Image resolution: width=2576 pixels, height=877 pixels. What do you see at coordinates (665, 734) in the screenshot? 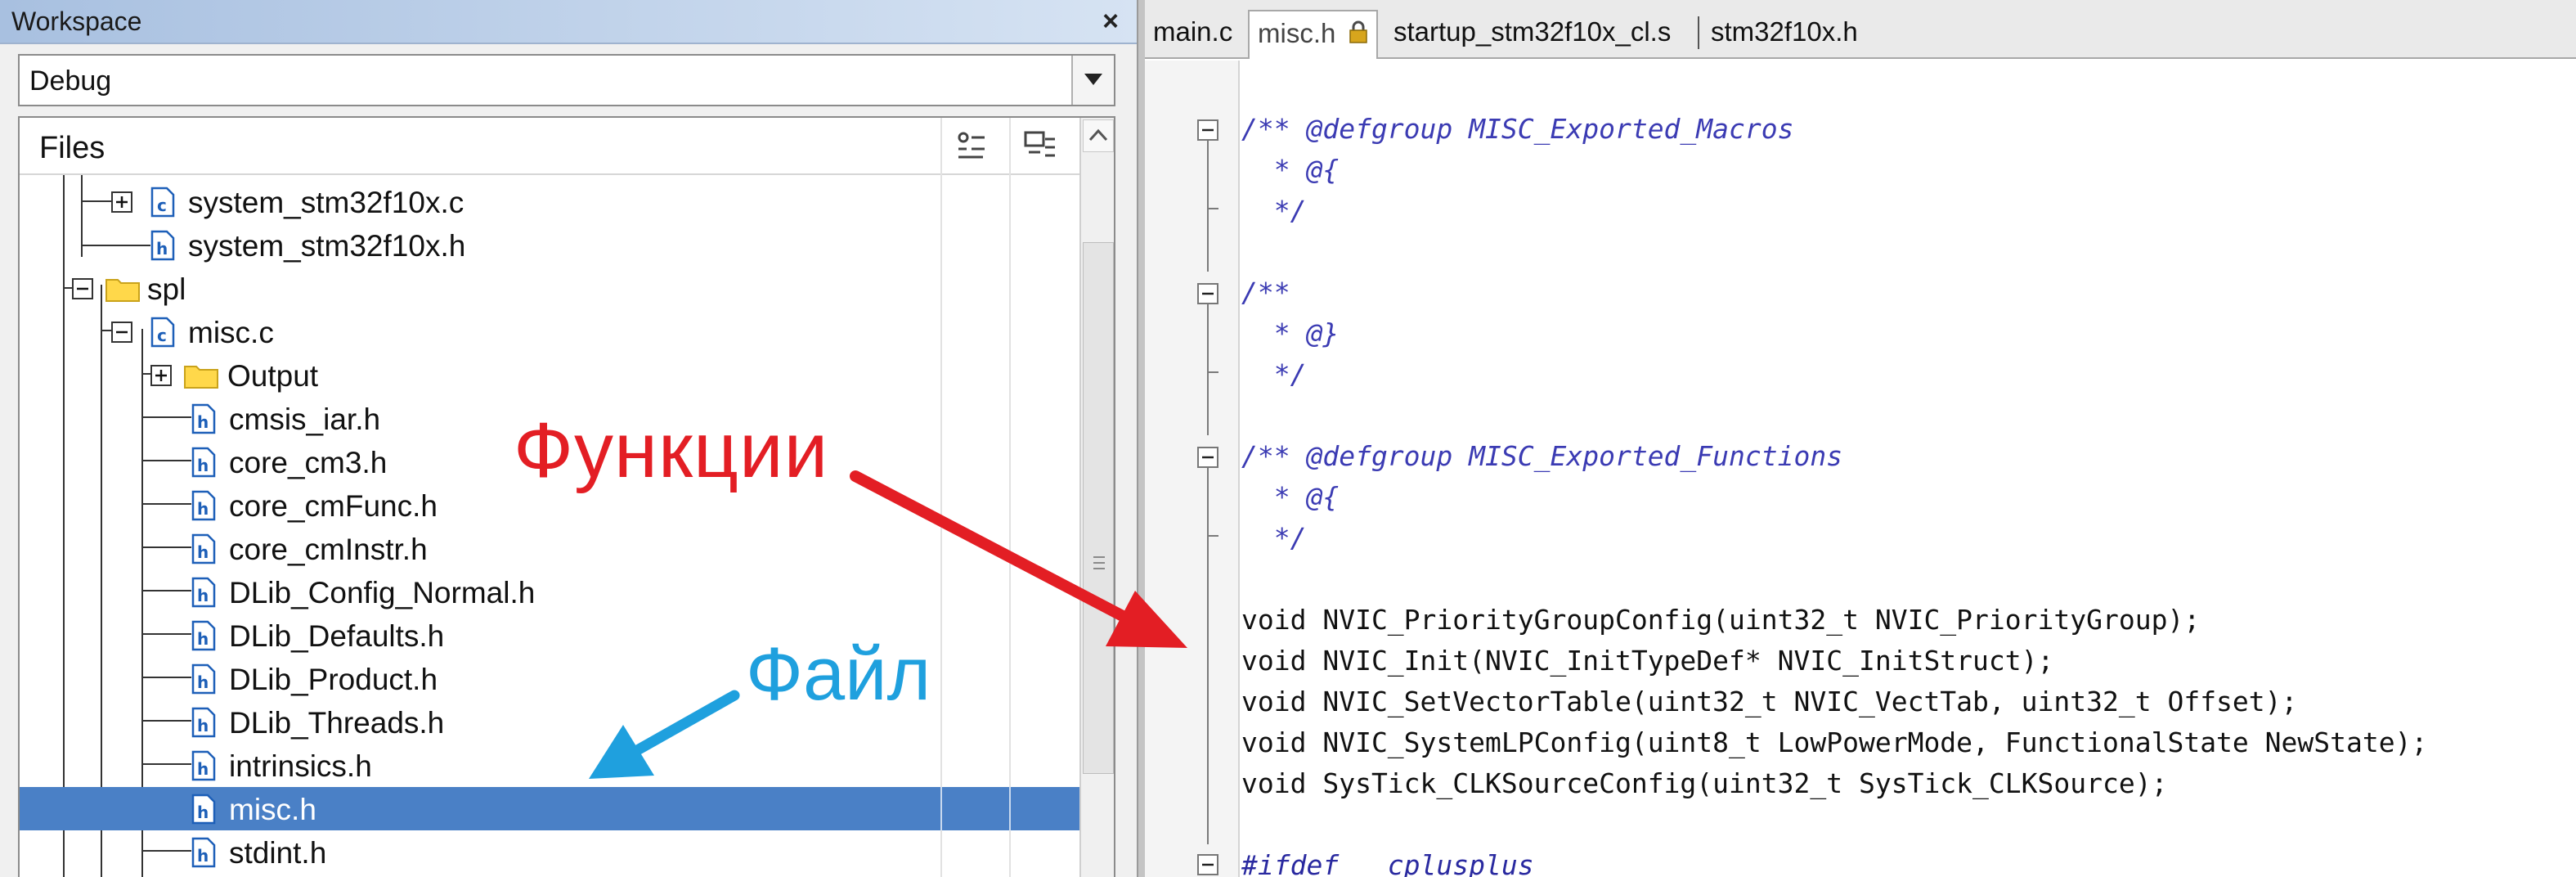
I see `blue-arrow` at bounding box center [665, 734].